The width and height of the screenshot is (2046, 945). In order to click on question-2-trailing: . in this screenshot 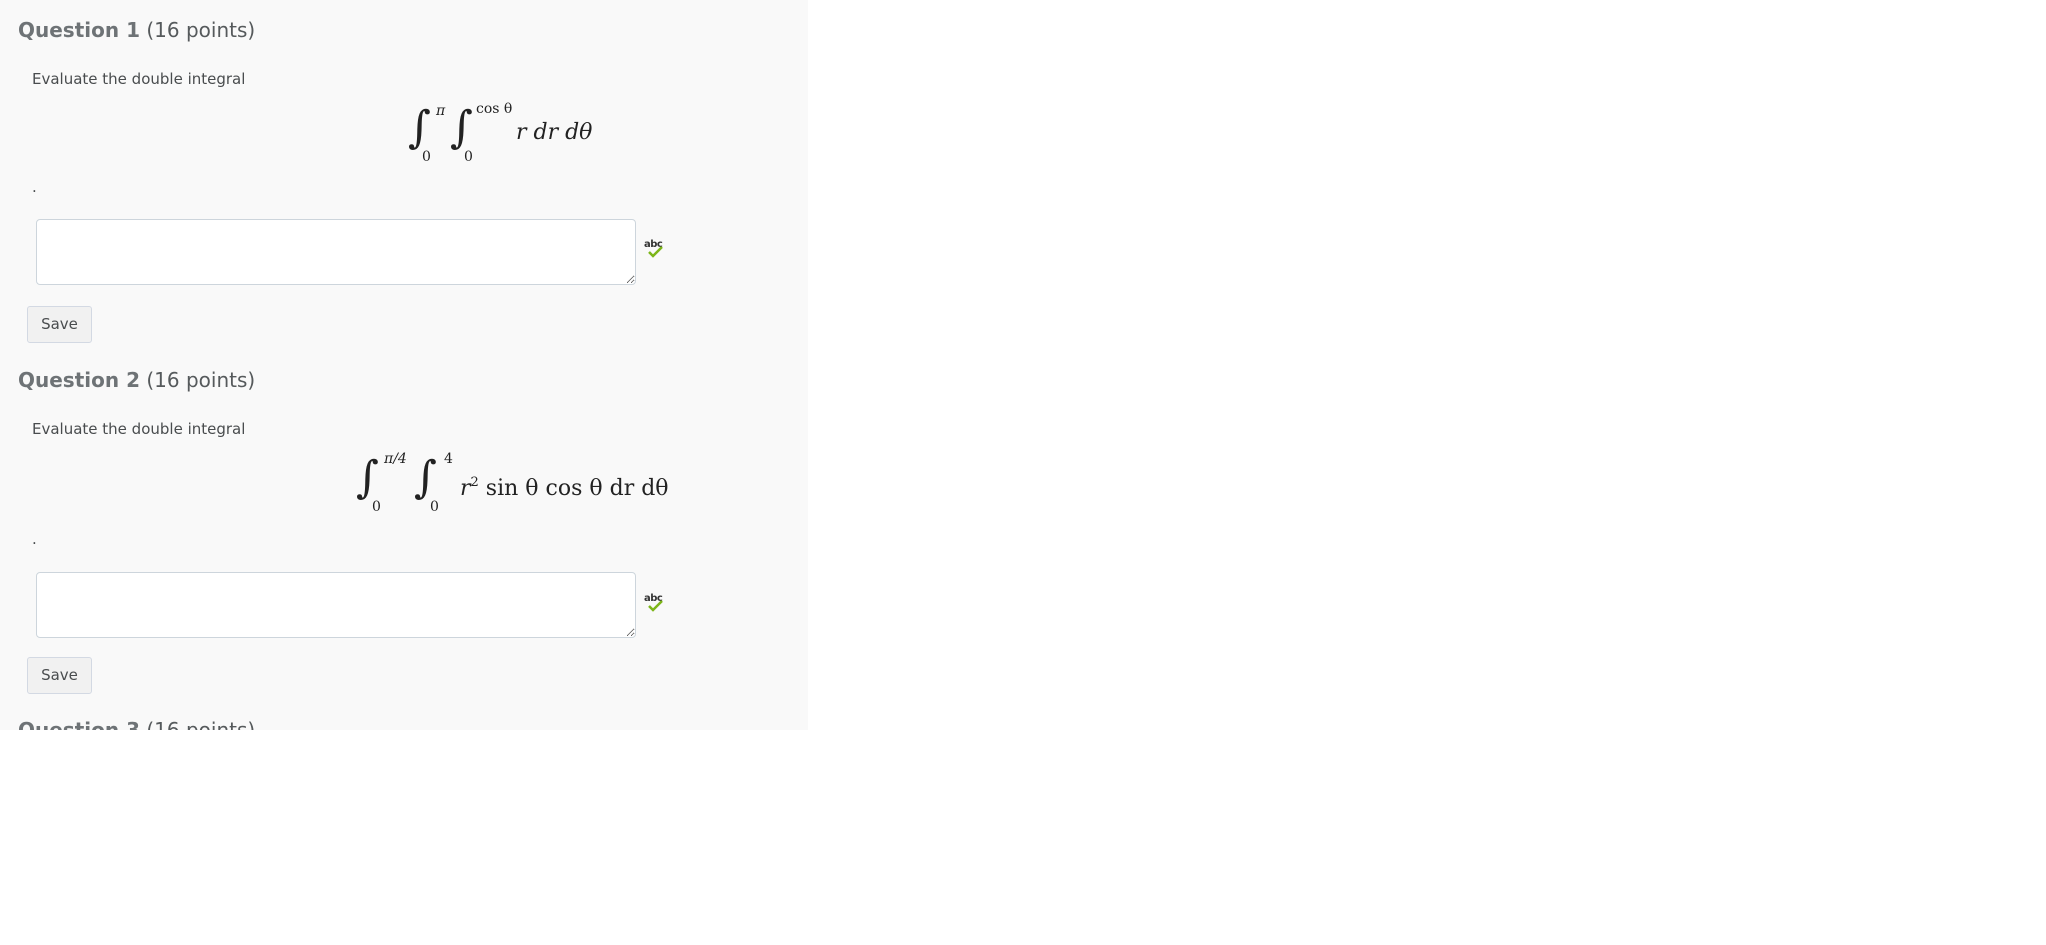, I will do `click(34, 539)`.